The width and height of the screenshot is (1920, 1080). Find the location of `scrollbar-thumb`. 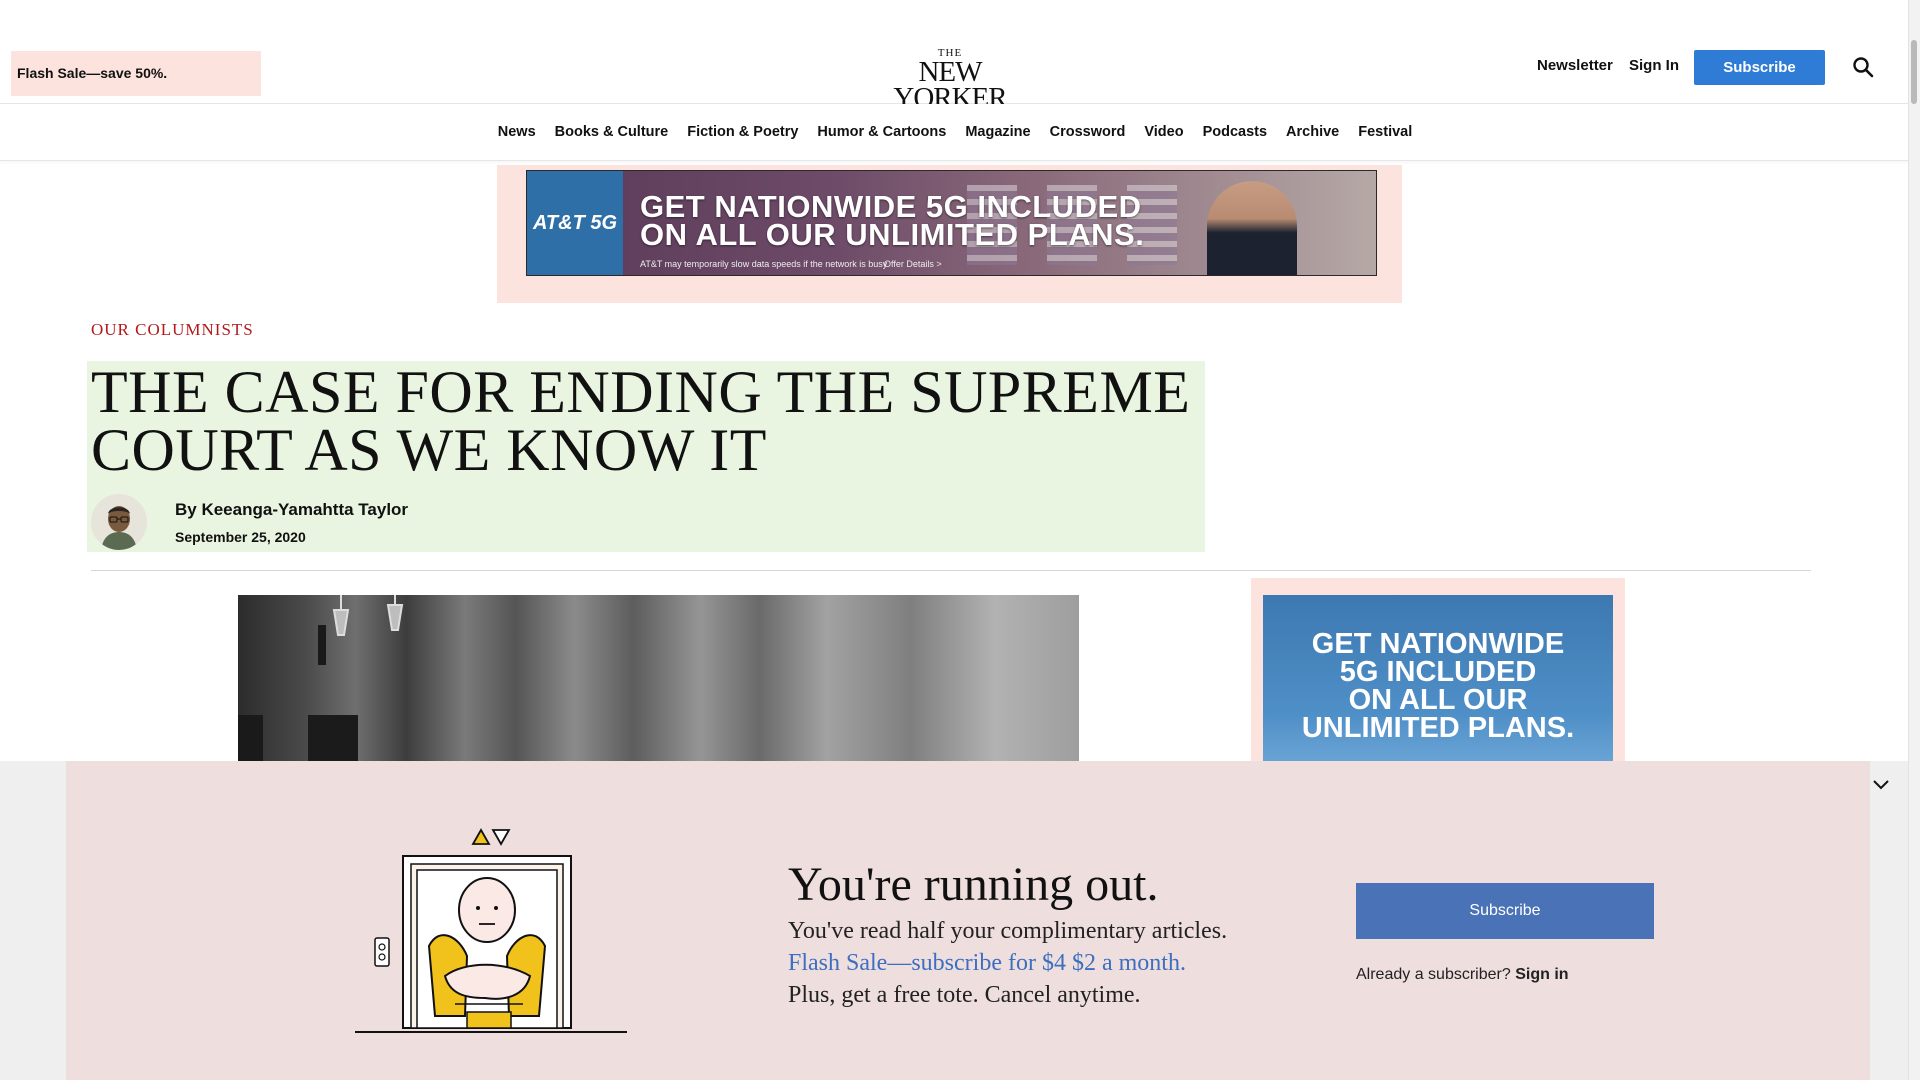

scrollbar-thumb is located at coordinates (1914, 72).